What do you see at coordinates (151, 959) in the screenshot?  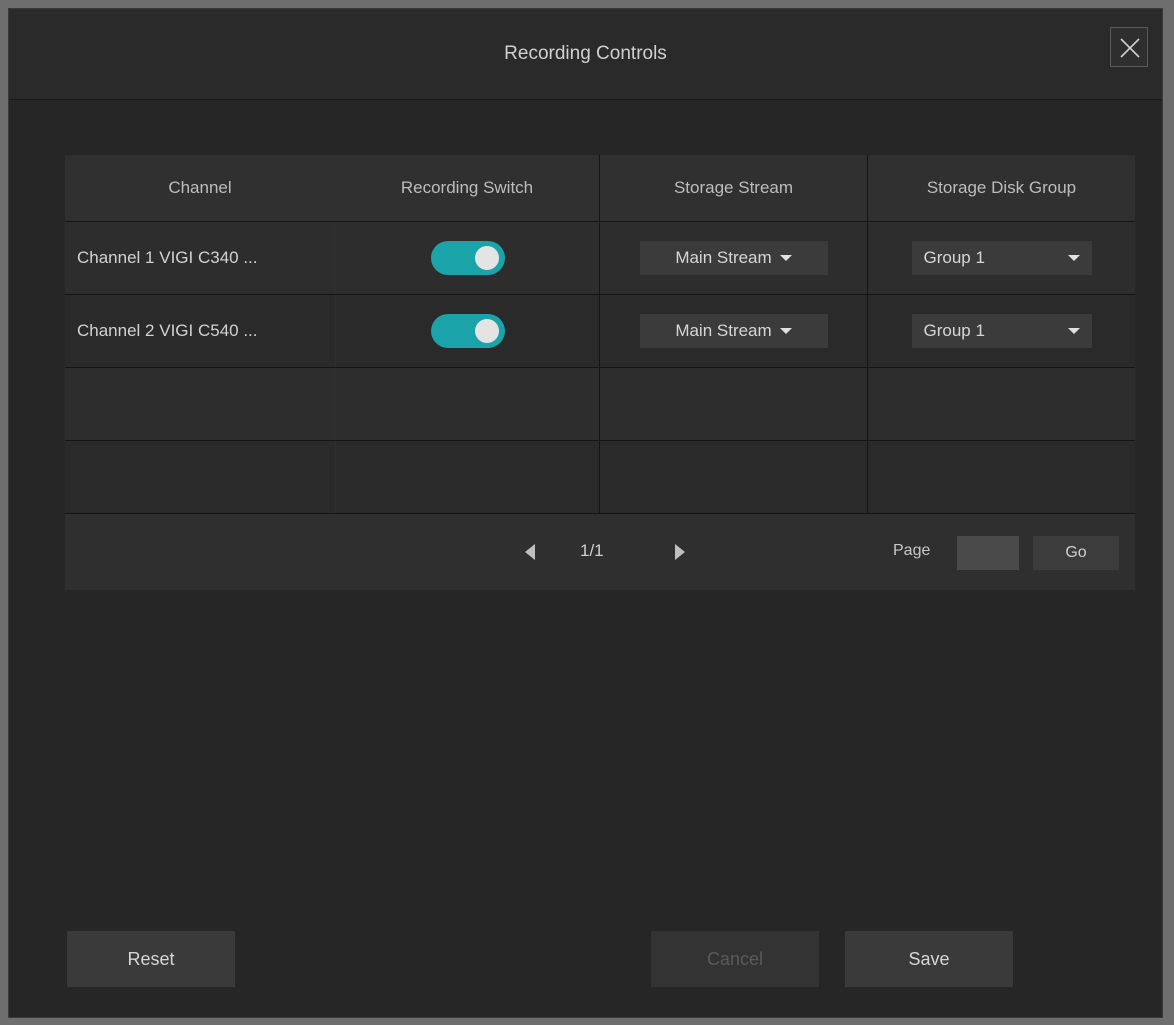 I see `reset-button: Reset` at bounding box center [151, 959].